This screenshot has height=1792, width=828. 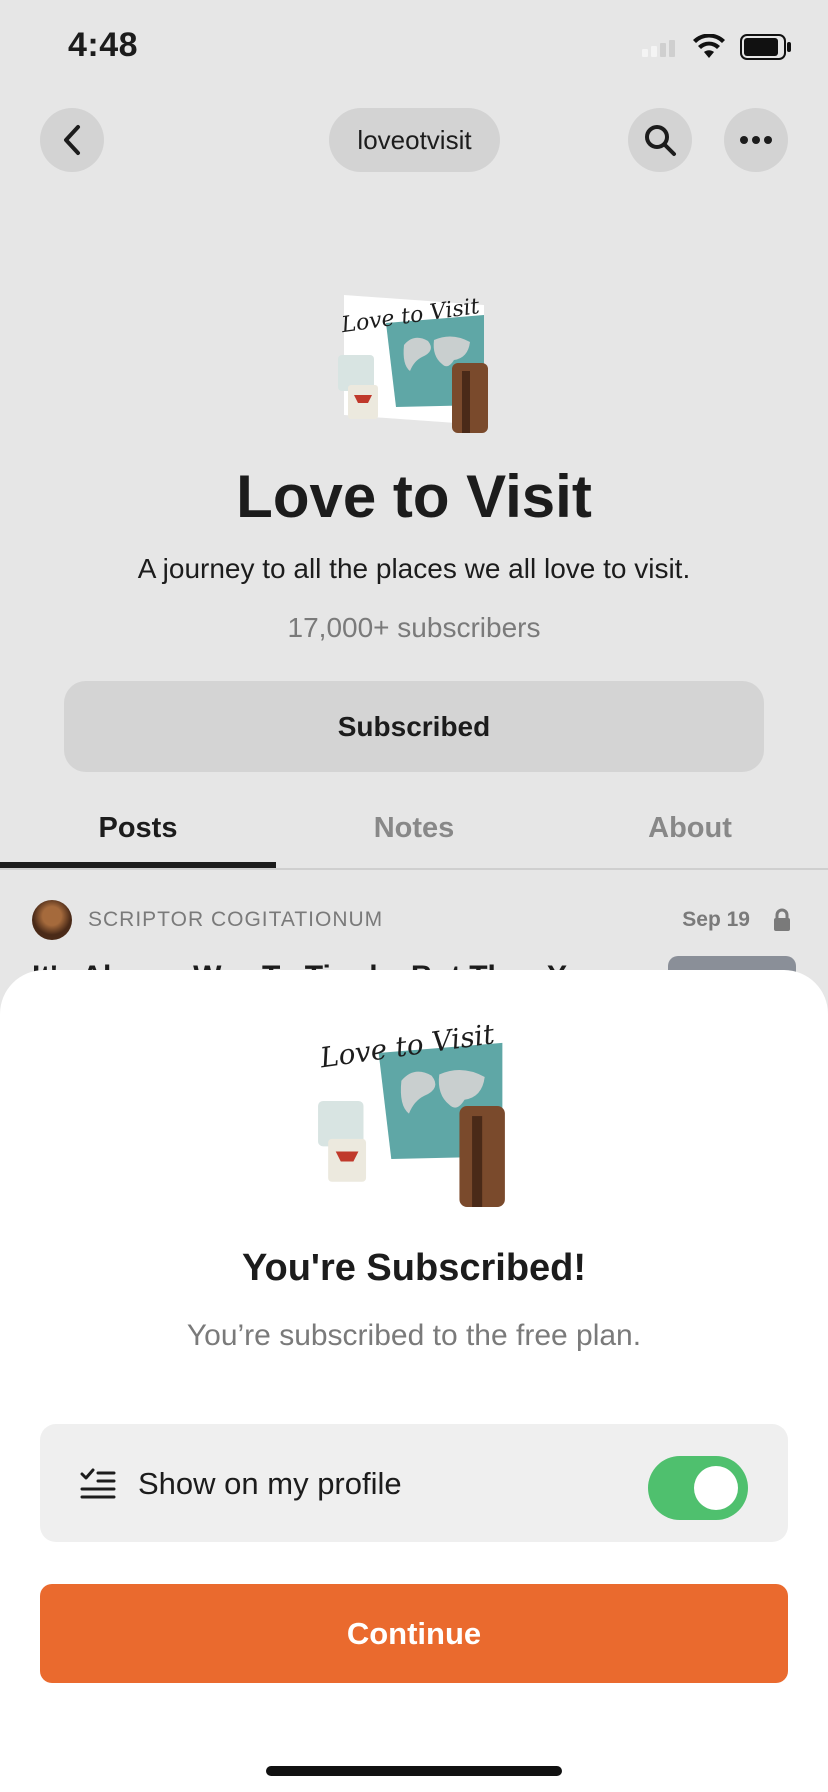 I want to click on tab-posts: Posts, so click(x=138, y=834).